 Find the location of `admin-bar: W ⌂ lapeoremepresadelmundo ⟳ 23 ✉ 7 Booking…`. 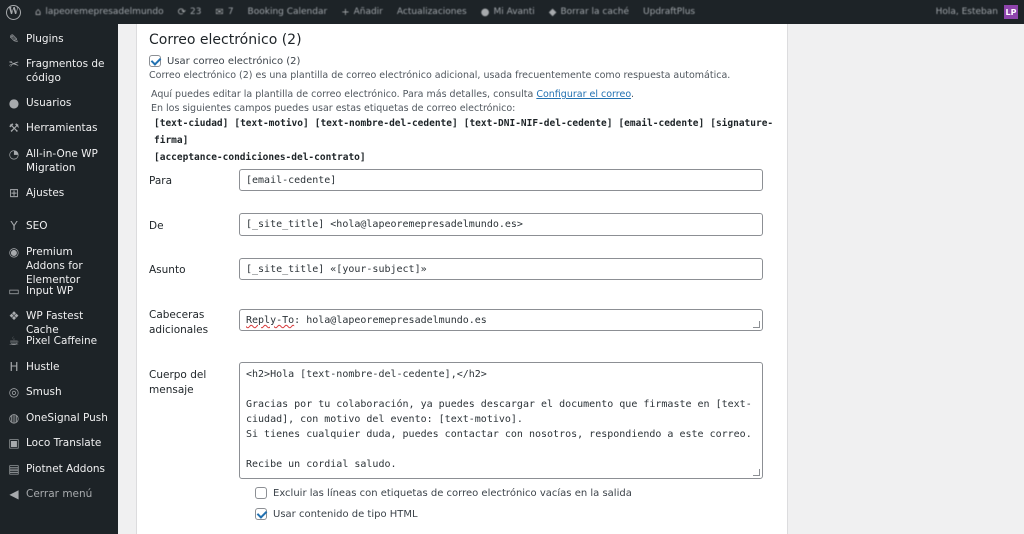

admin-bar: W ⌂ lapeoremepresadelmundo ⟳ 23 ✉ 7 Booking… is located at coordinates (512, 12).